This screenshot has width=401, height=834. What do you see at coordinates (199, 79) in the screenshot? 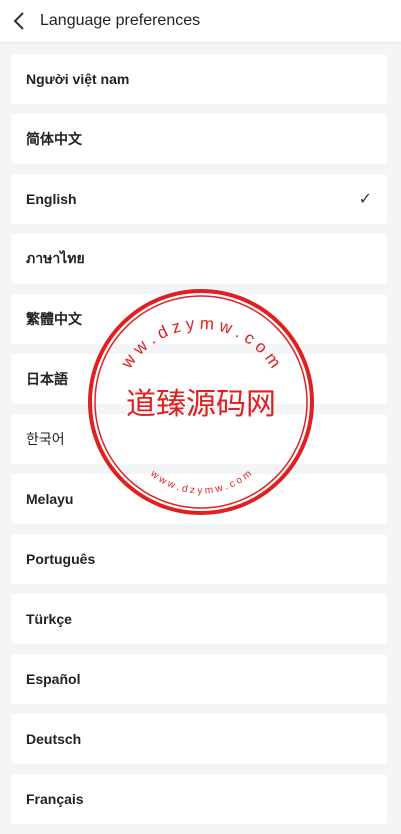
I see `language-option-vietnamese: Người việt nam` at bounding box center [199, 79].